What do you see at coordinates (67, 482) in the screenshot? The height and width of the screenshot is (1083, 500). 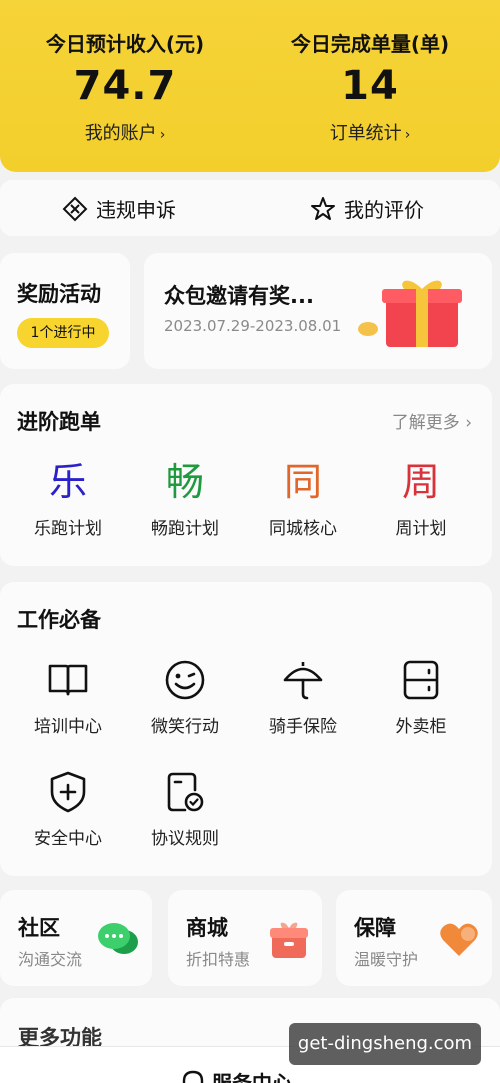 I see `plan-le-icon: 乐` at bounding box center [67, 482].